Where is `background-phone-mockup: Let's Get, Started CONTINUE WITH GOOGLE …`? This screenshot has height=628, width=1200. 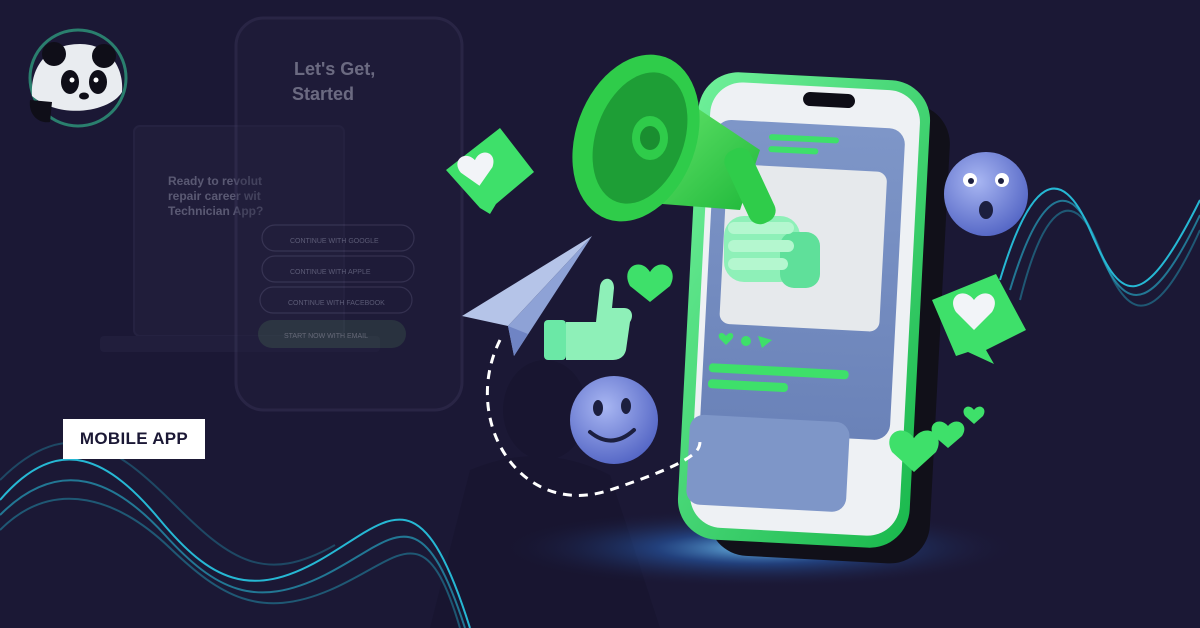 background-phone-mockup: Let's Get, Started CONTINUE WITH GOOGLE … is located at coordinates (349, 214).